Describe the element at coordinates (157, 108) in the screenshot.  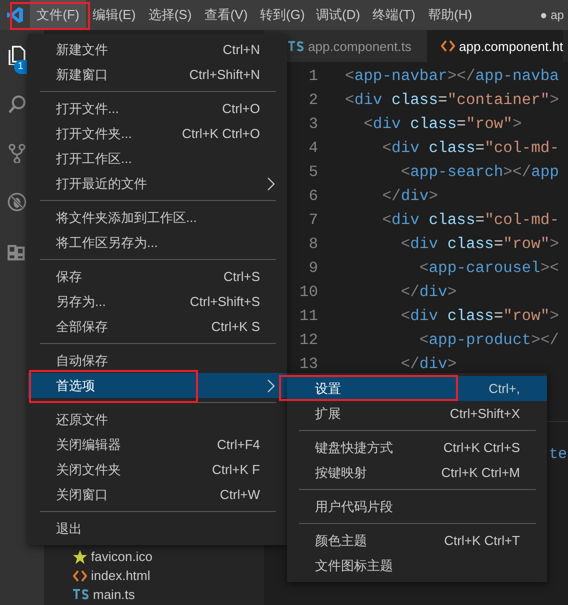
I see `menu-item: 打开文件... Ctrl+O` at that location.